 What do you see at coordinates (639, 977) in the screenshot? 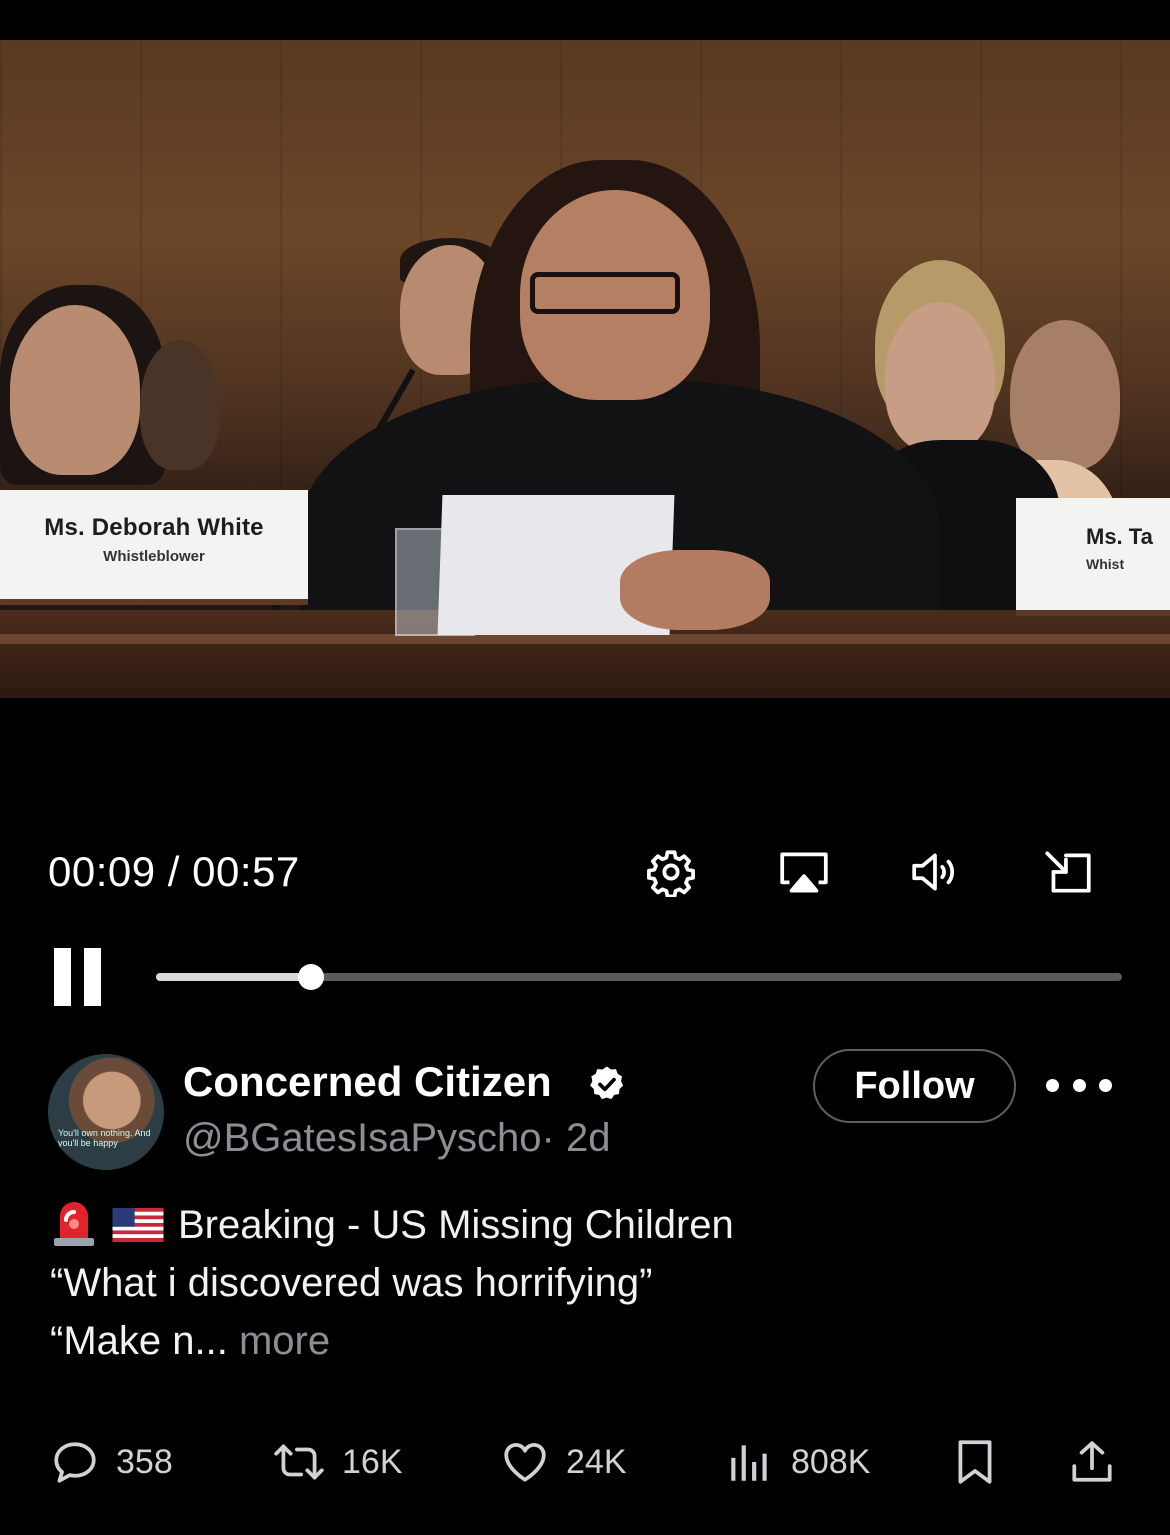
I see `progress-slider` at bounding box center [639, 977].